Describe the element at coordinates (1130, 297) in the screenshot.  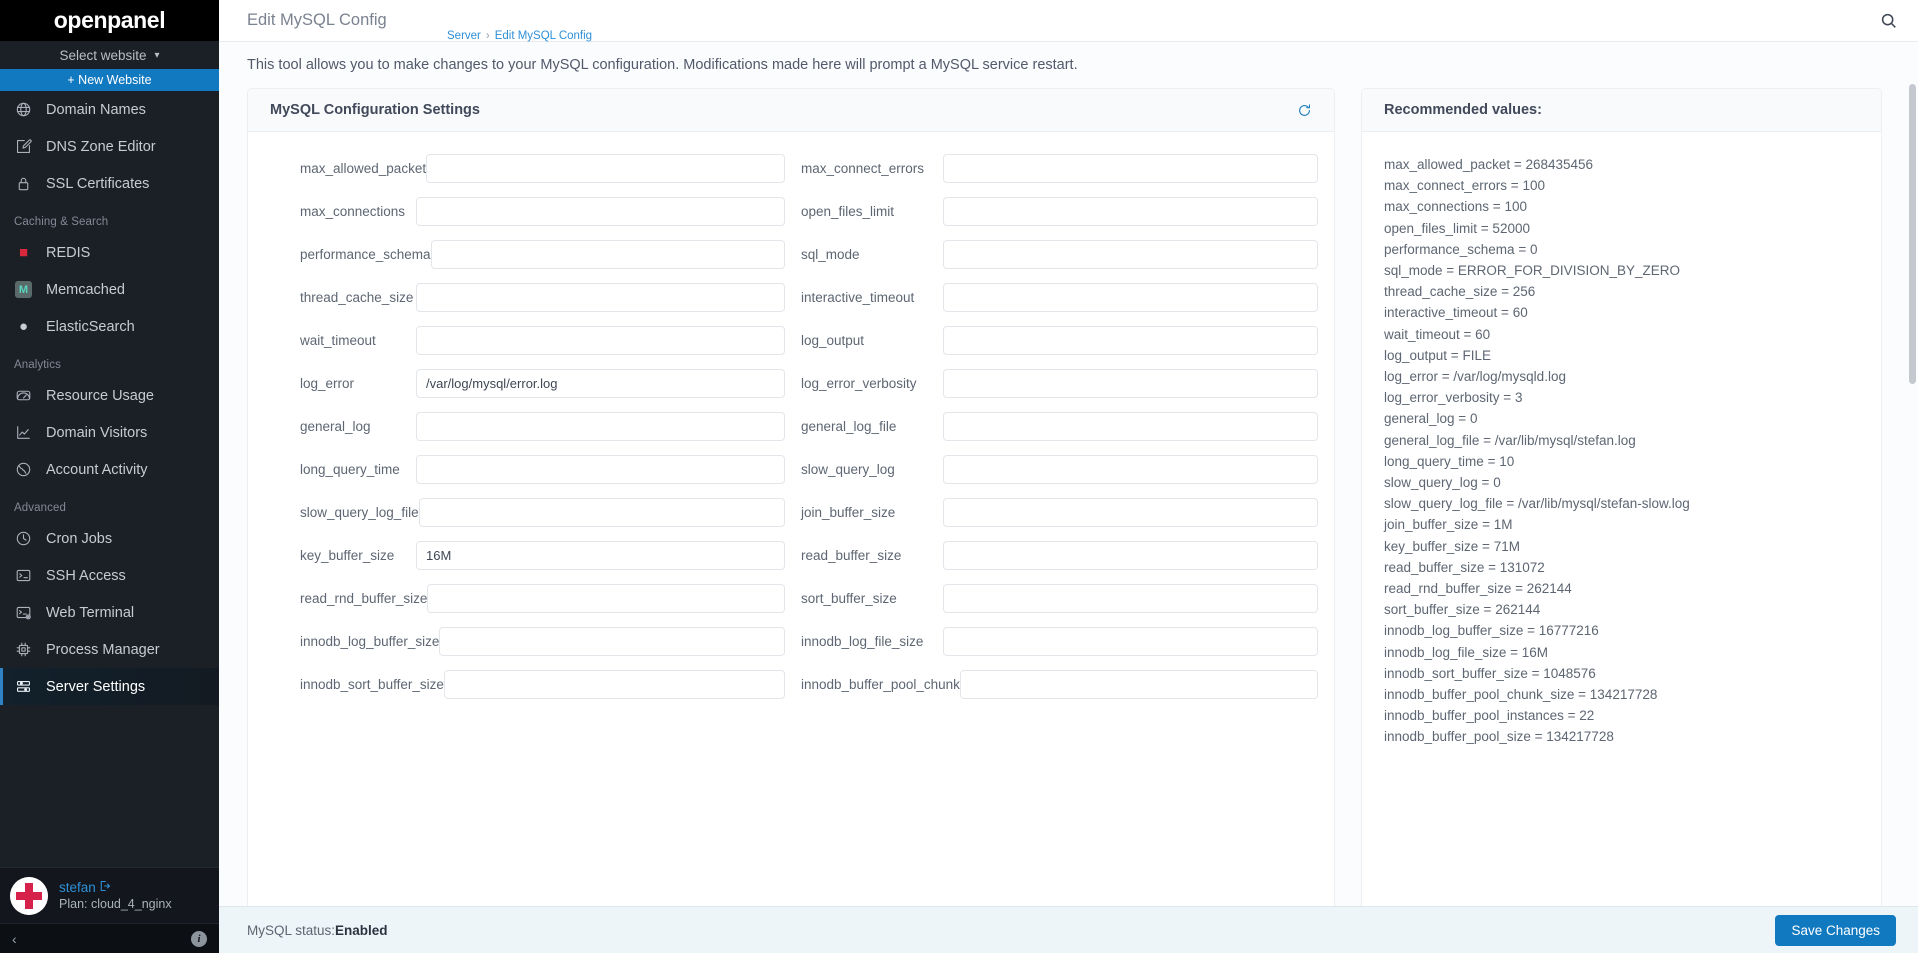
I see `config-input-interactive_timeout` at that location.